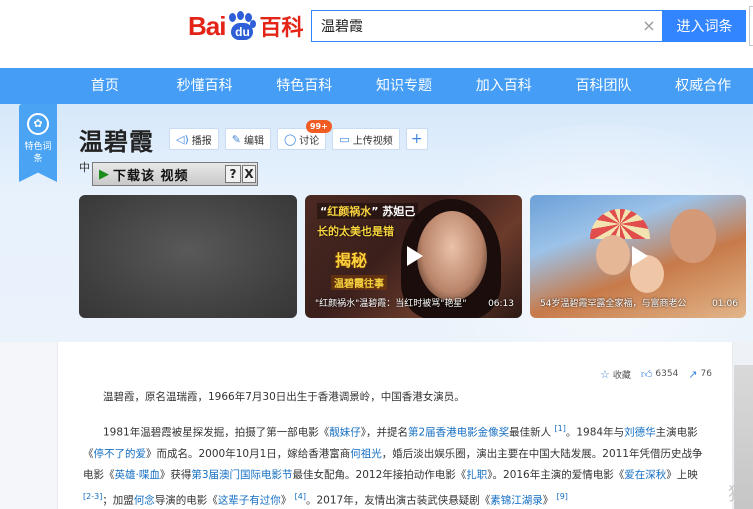  Describe the element at coordinates (640, 433) in the screenshot. I see `link-person: 刘德华` at that location.